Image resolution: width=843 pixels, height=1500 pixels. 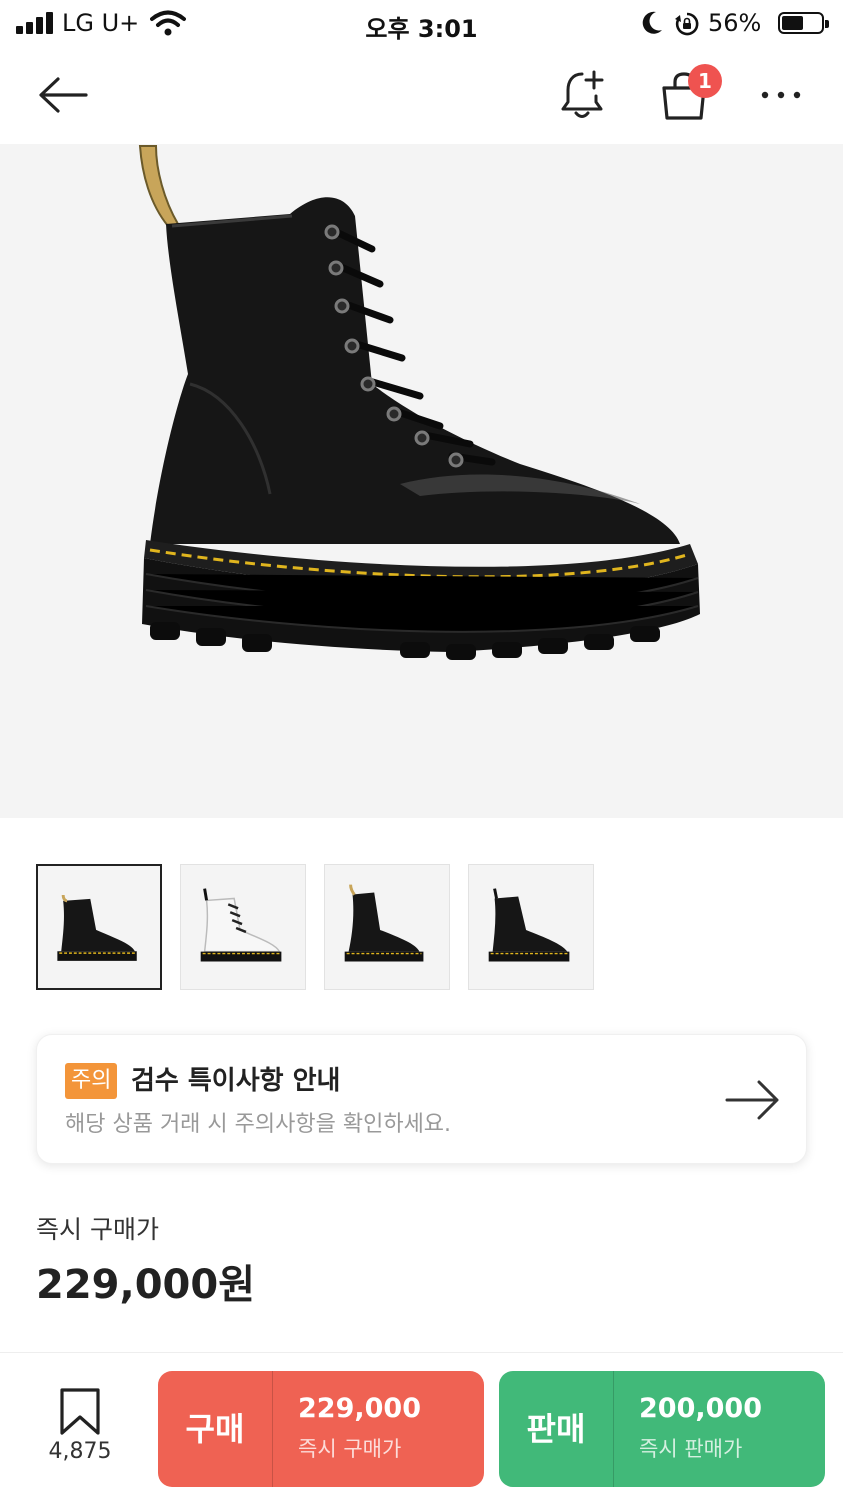 What do you see at coordinates (350, 1449) in the screenshot?
I see `buy-caption: 즉시 구매가` at bounding box center [350, 1449].